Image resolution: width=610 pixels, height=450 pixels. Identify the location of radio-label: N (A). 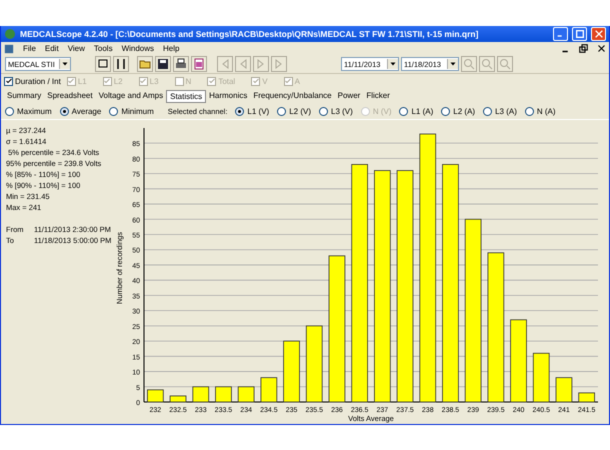
(546, 111).